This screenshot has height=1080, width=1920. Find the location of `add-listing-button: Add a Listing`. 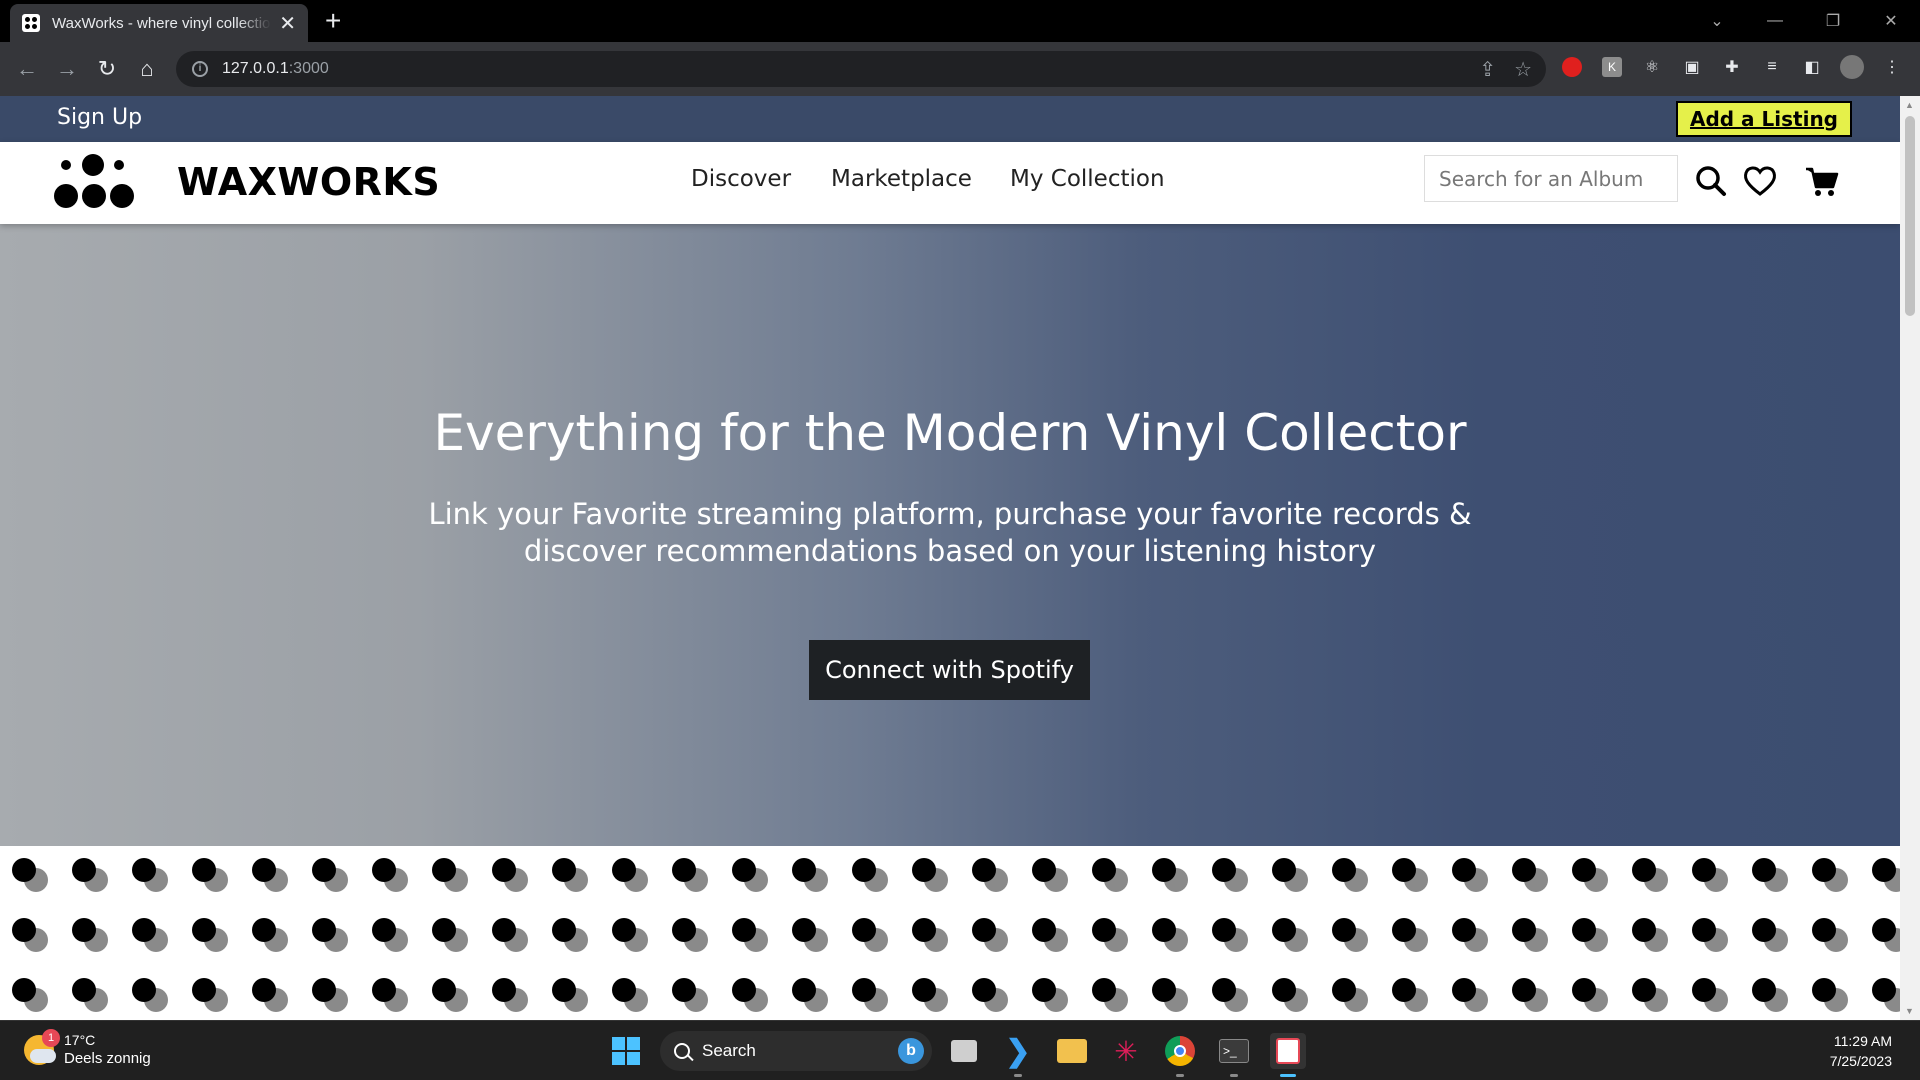

add-listing-button: Add a Listing is located at coordinates (1764, 119).